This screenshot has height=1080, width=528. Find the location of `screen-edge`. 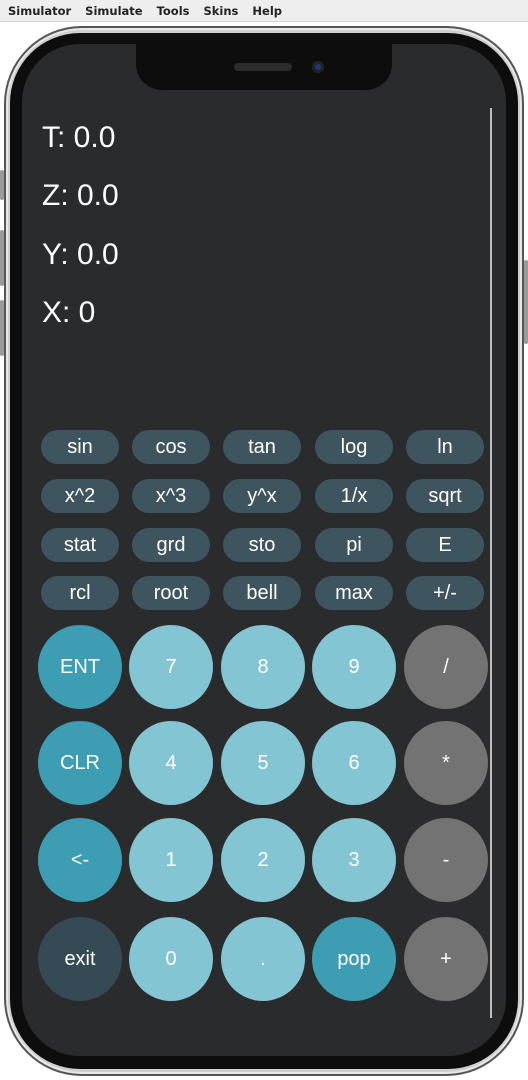

screen-edge is located at coordinates (491, 563).